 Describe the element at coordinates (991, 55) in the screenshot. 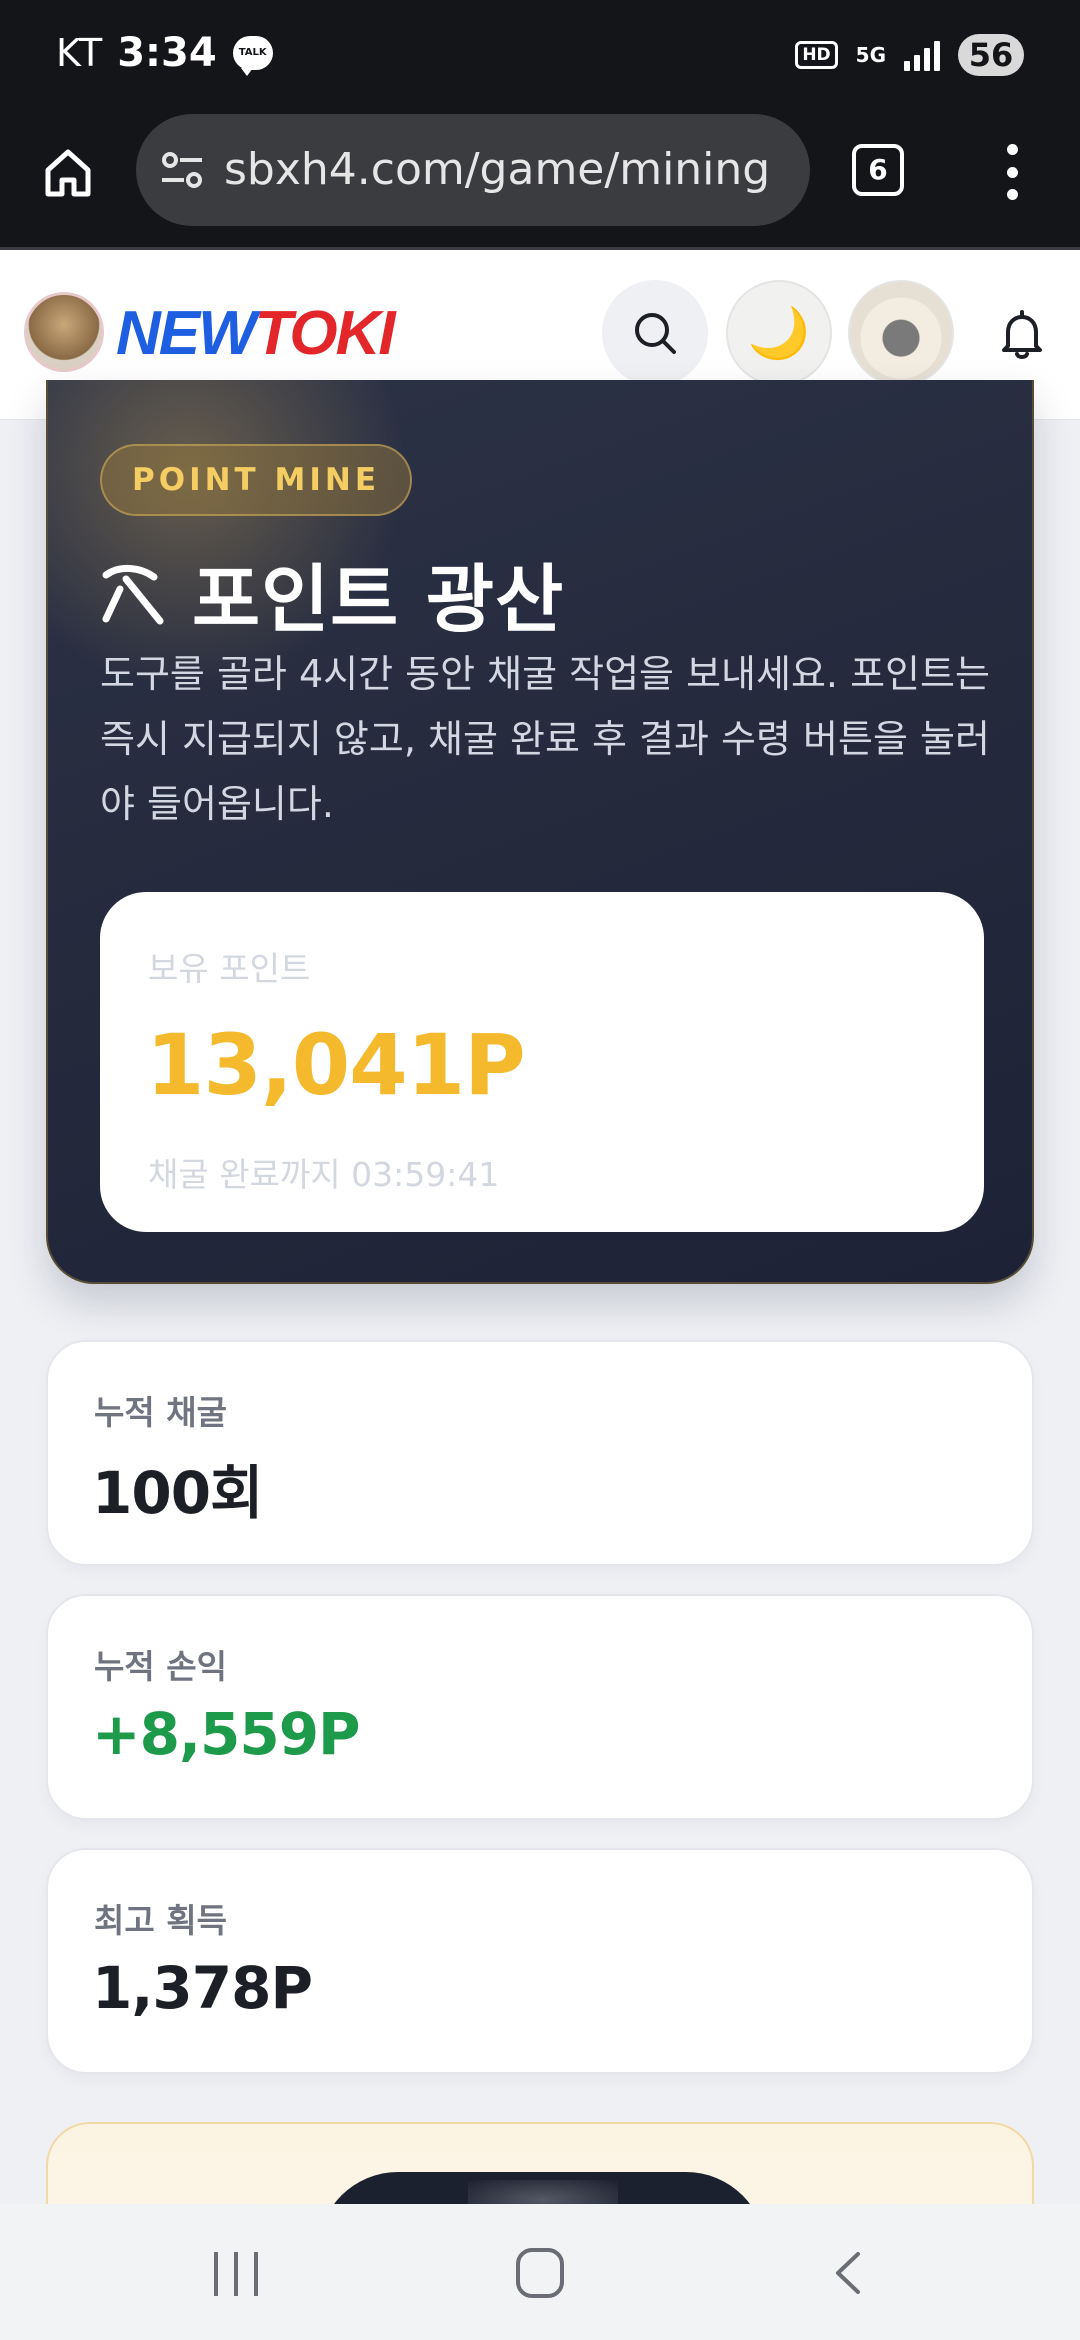

I see `battery-indicator: 56` at that location.